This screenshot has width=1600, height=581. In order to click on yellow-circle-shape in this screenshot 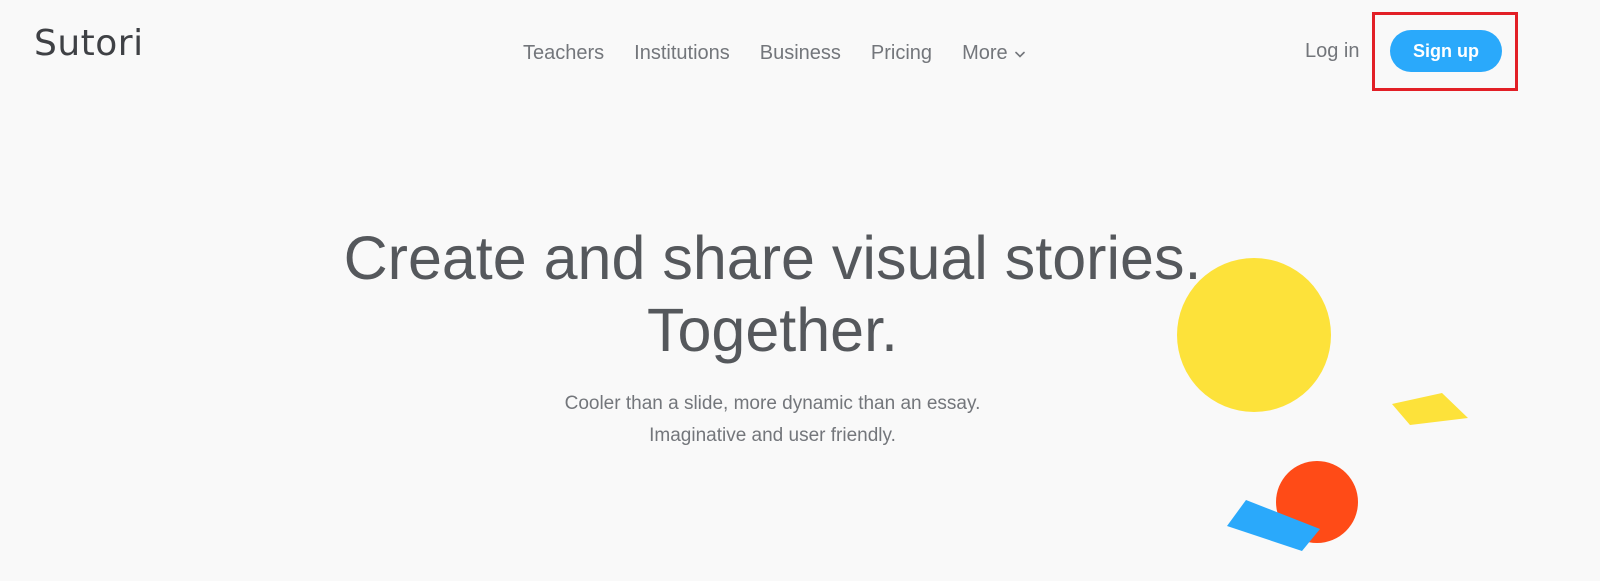, I will do `click(1254, 335)`.